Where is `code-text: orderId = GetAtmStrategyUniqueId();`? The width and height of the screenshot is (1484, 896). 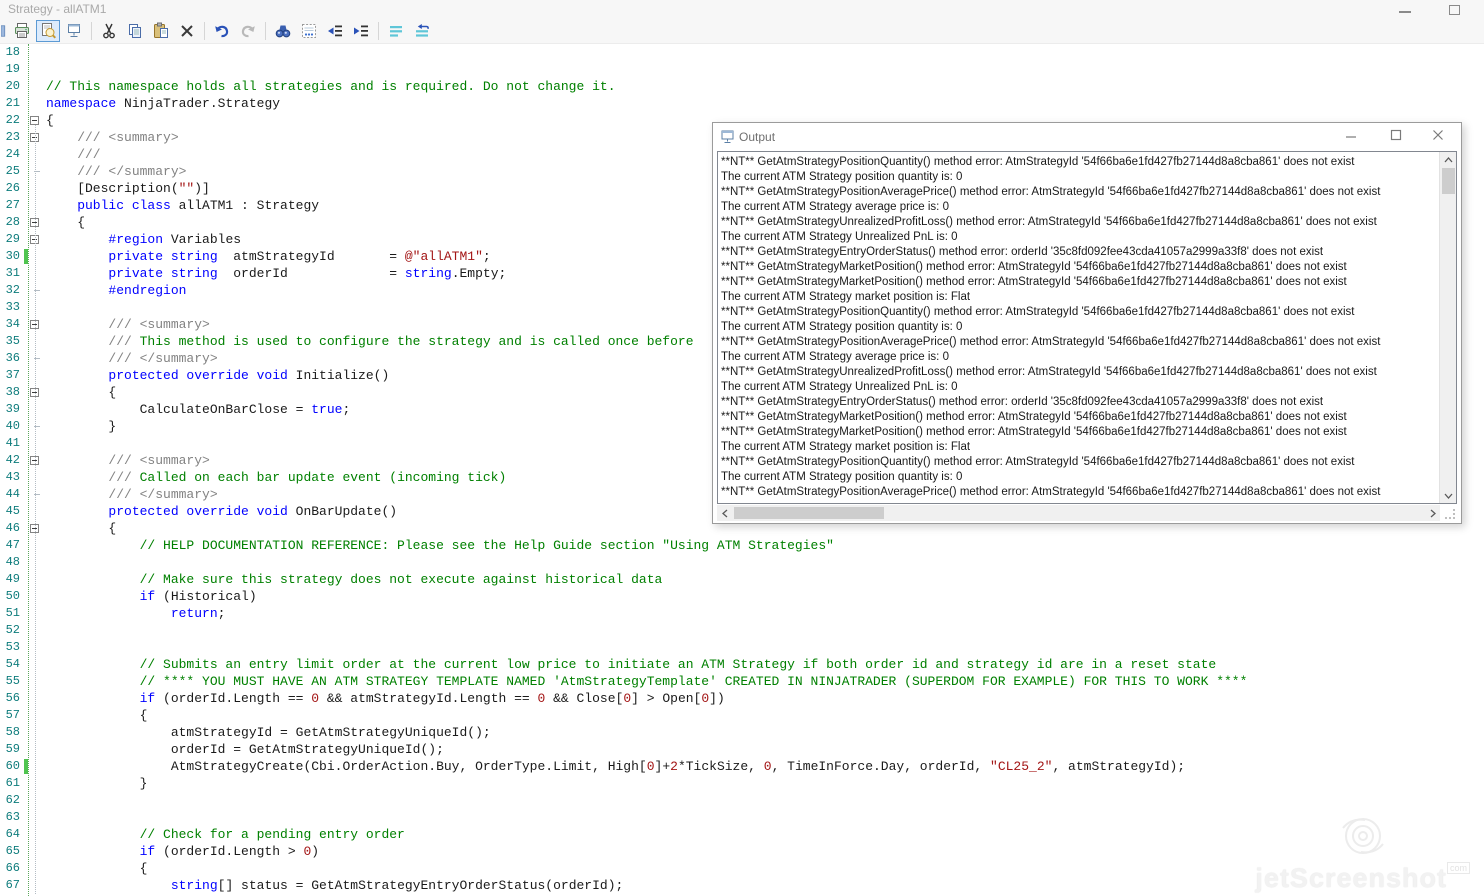
code-text: orderId = GetAtmStrategyUniqueId(); is located at coordinates (245, 749).